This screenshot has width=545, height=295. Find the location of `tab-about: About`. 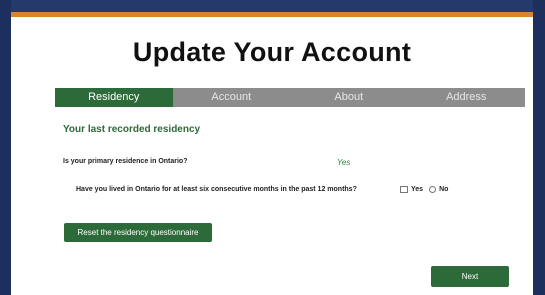

tab-about: About is located at coordinates (349, 97).